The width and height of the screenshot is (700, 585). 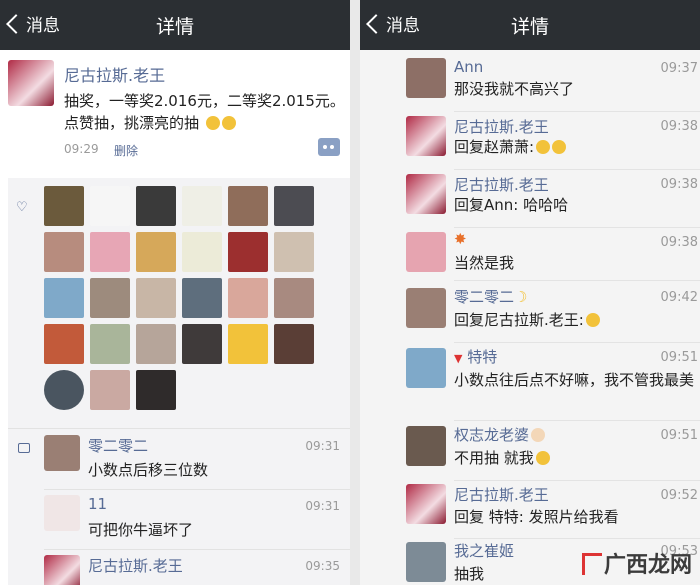 What do you see at coordinates (468, 67) in the screenshot?
I see `commenter-name: Ann` at bounding box center [468, 67].